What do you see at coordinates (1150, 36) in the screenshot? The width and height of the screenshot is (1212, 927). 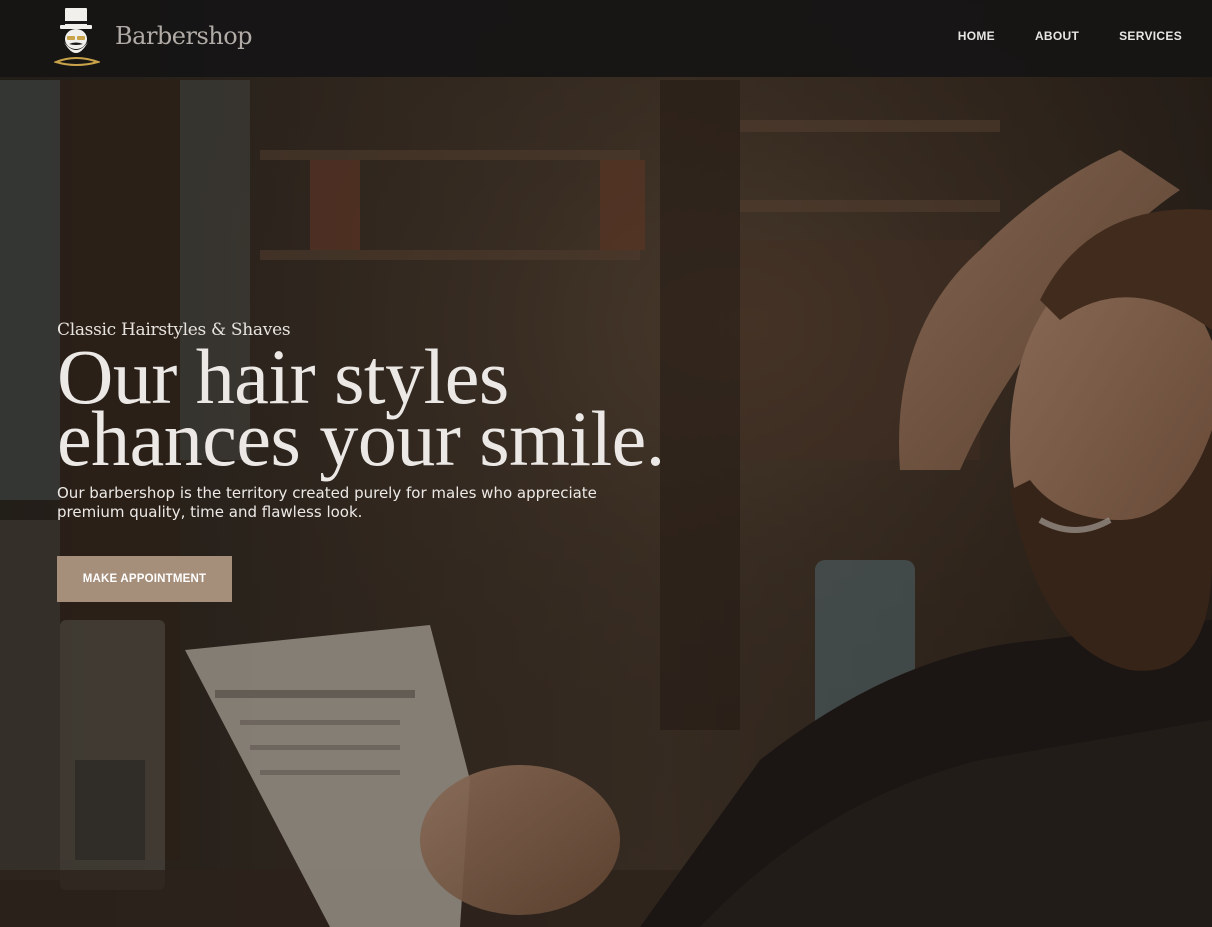 I see `nav-link-services: SERVICES` at bounding box center [1150, 36].